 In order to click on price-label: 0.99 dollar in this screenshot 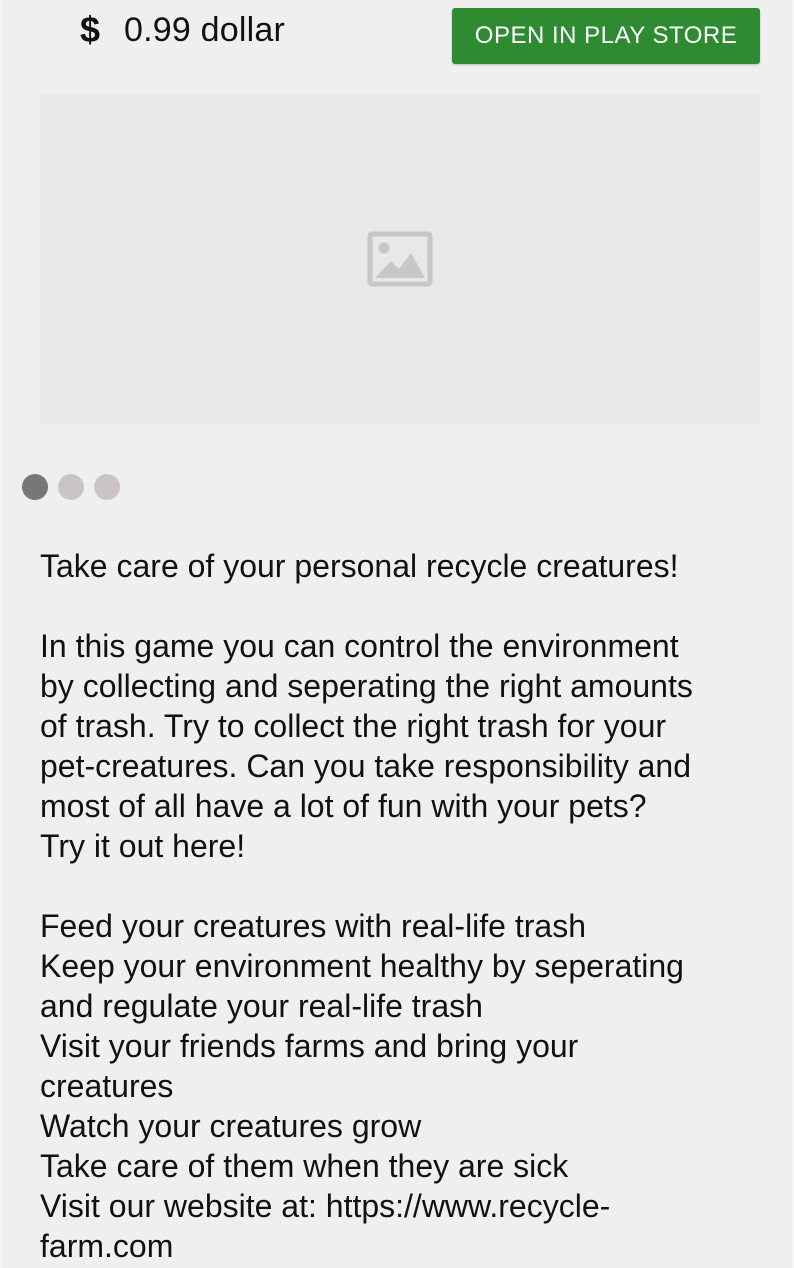, I will do `click(204, 29)`.